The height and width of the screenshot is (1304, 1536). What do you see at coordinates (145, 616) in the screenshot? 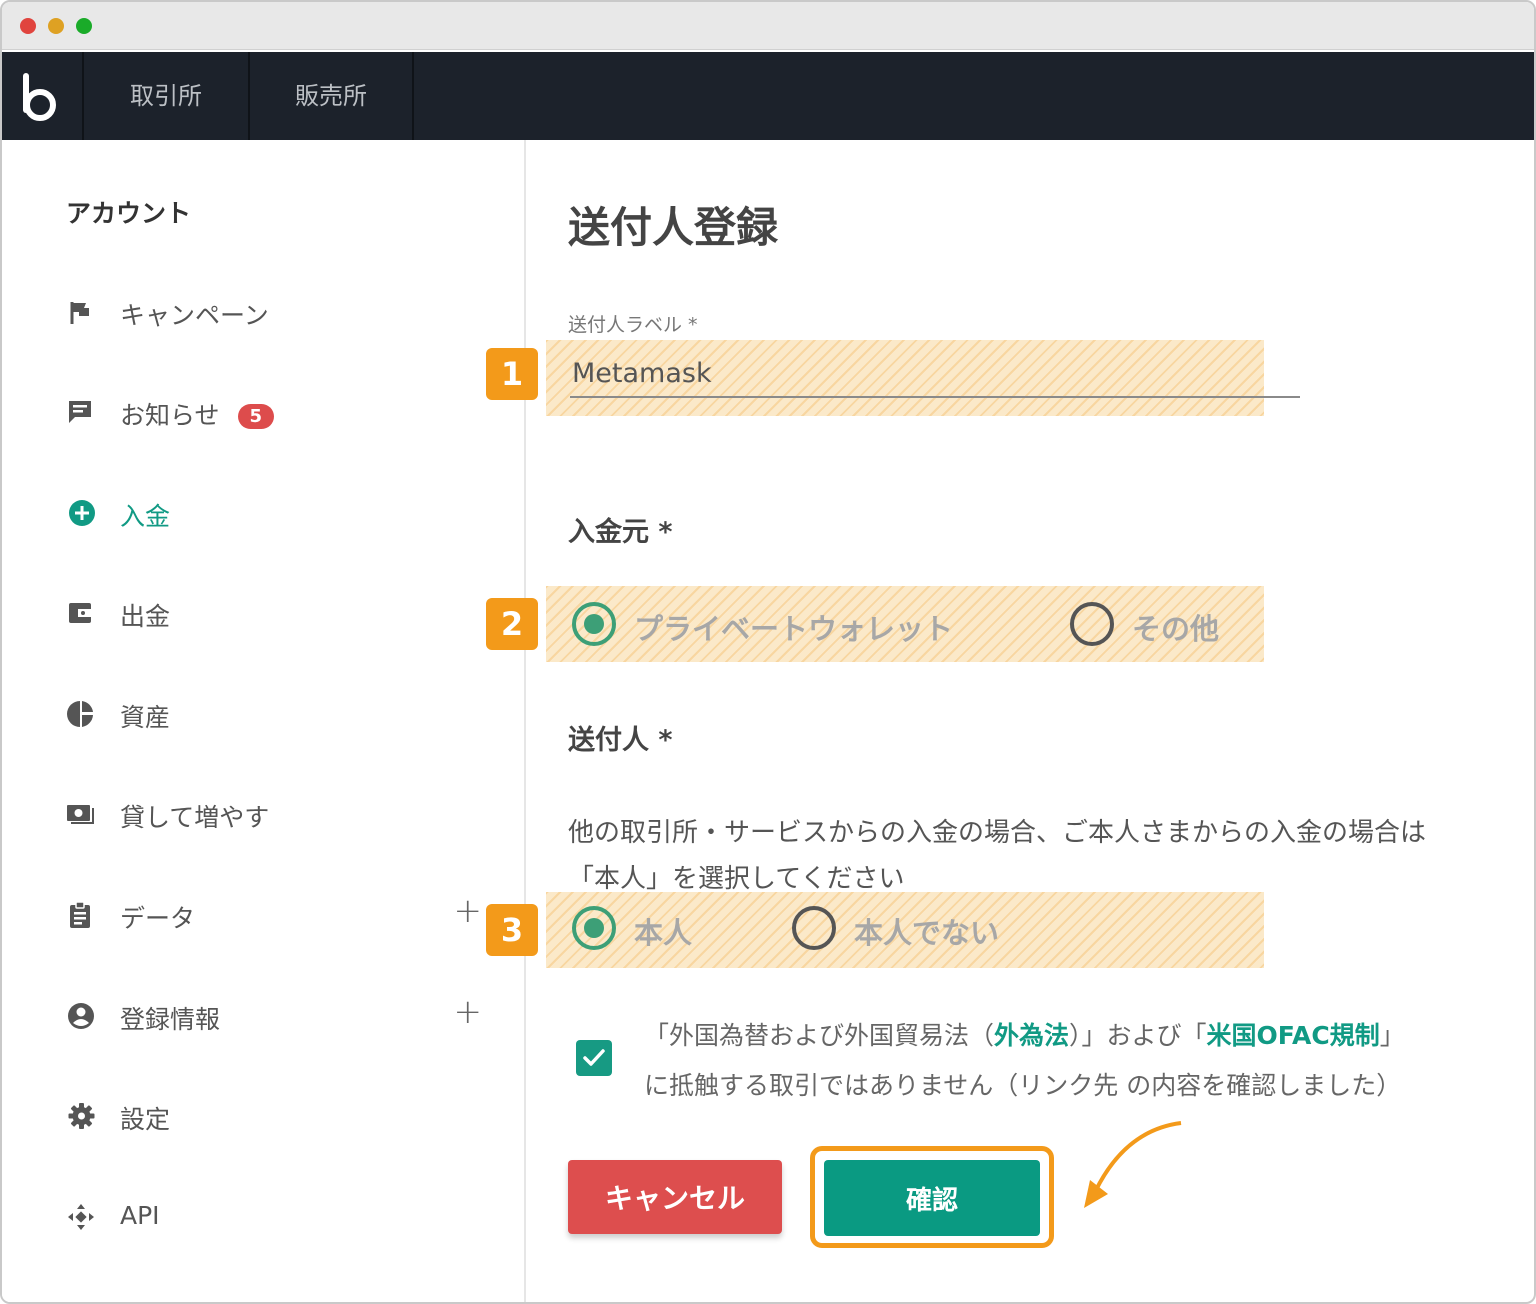
I see `sidebar-item-label: 出金` at bounding box center [145, 616].